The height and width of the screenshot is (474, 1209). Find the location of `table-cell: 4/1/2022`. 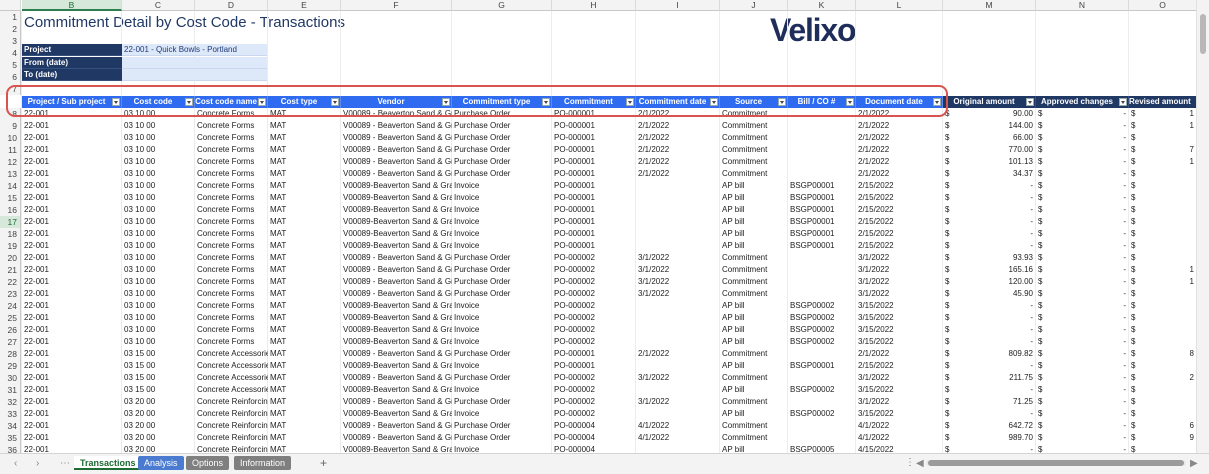

table-cell: 4/1/2022 is located at coordinates (899, 426).